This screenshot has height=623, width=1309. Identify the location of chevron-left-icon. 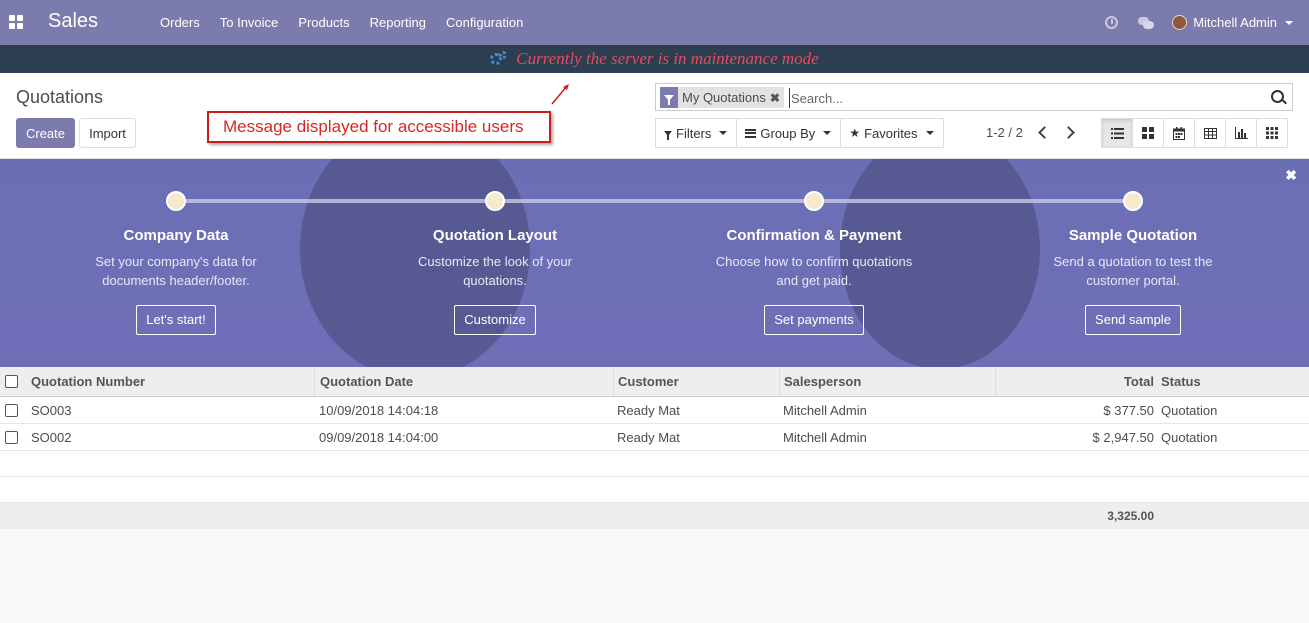
(1044, 132).